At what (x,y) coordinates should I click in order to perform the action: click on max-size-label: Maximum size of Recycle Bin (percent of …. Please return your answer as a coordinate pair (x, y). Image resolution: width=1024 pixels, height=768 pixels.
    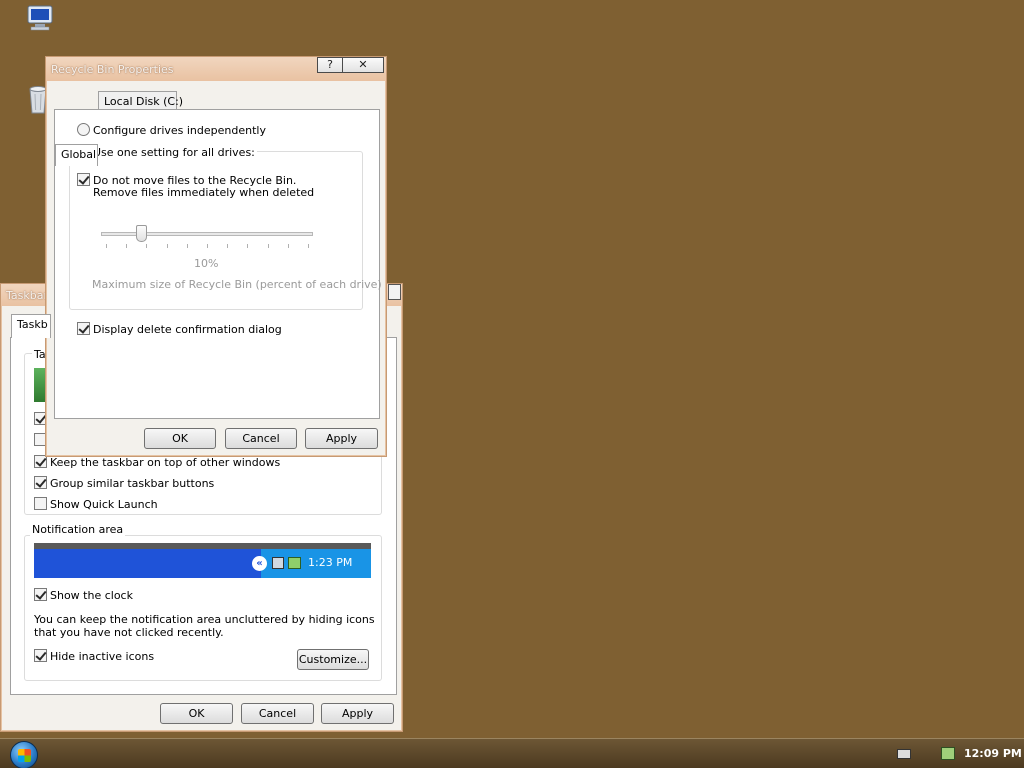
    Looking at the image, I should click on (237, 284).